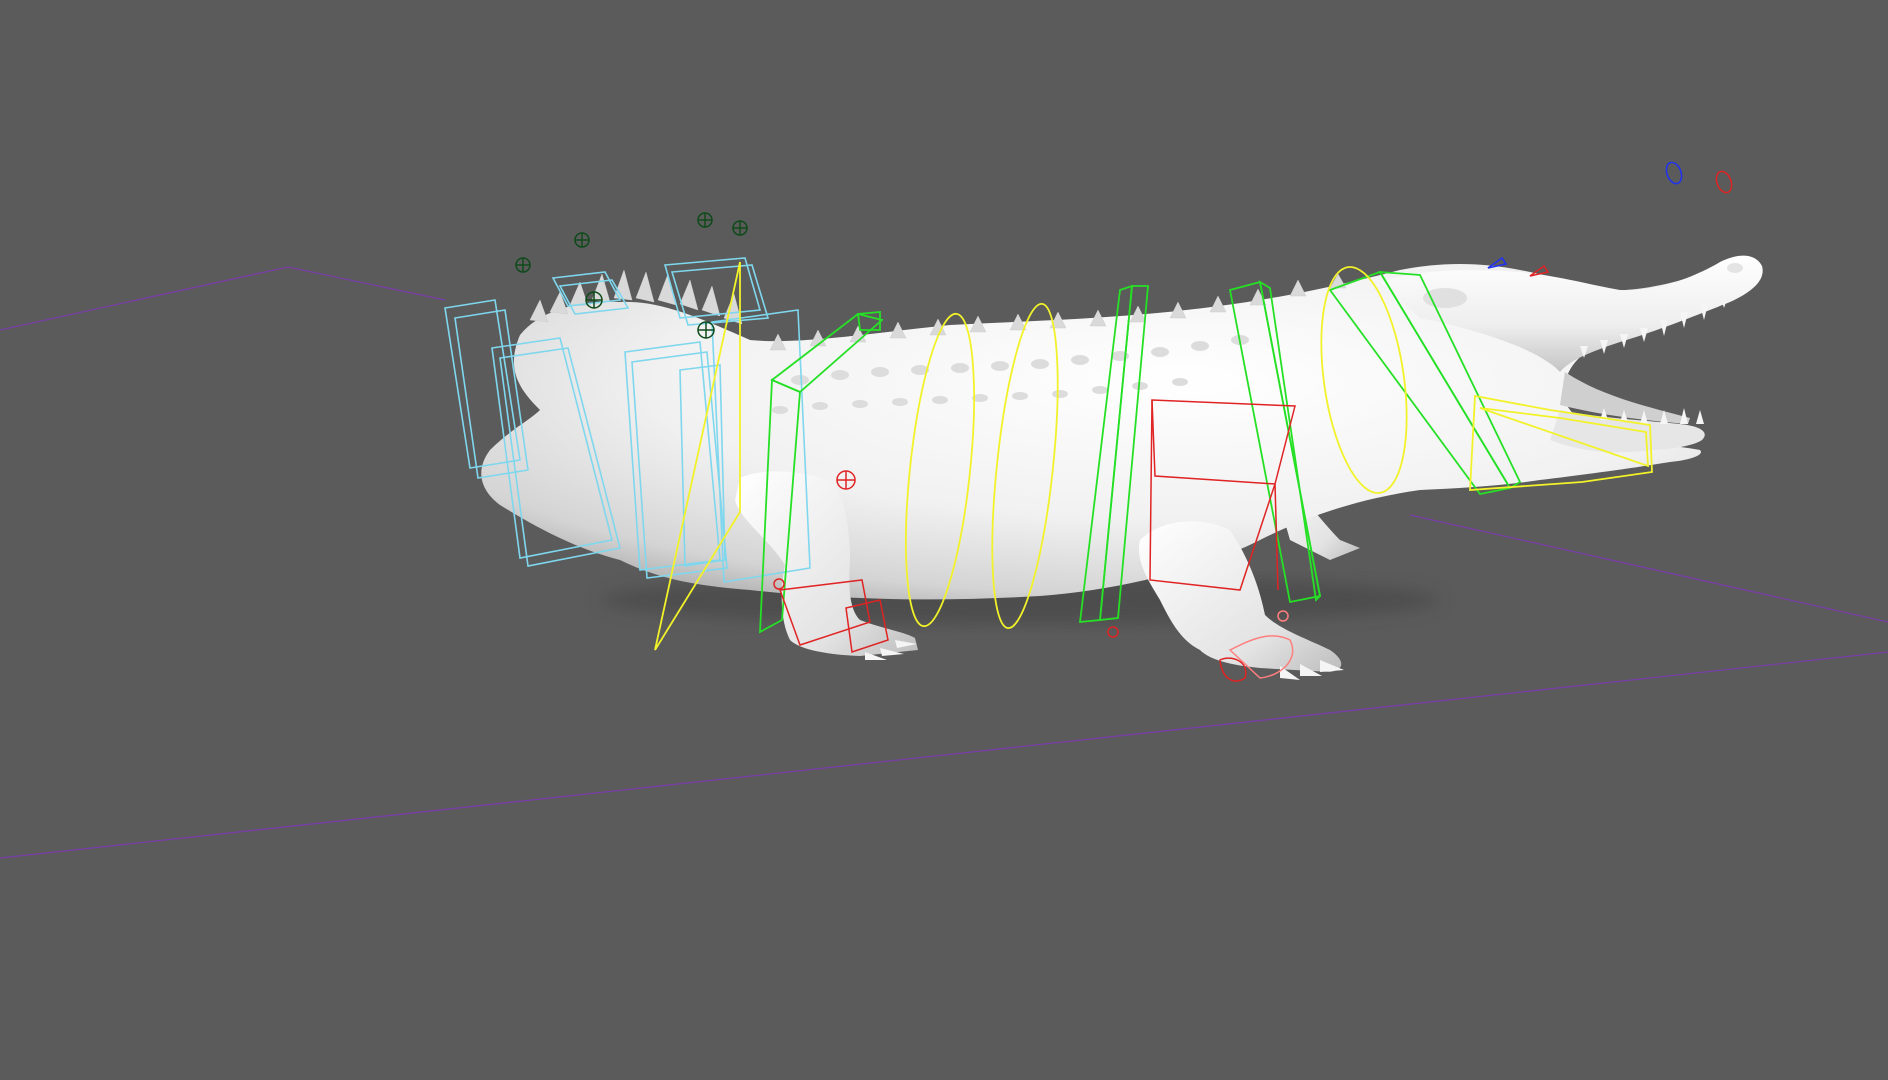 The height and width of the screenshot is (1080, 1888). I want to click on hind-pole-vector, so click(1113, 632).